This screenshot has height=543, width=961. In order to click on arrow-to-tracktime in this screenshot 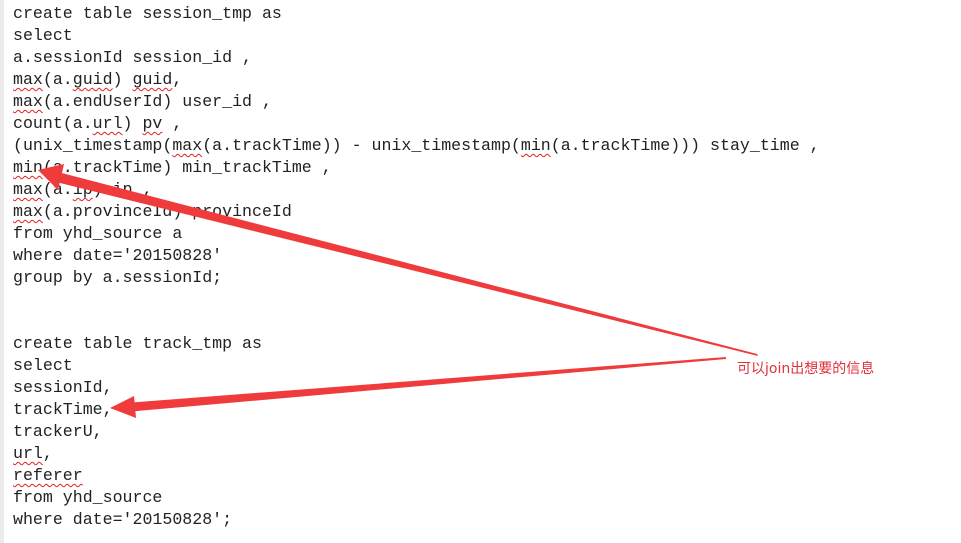, I will do `click(425, 384)`.